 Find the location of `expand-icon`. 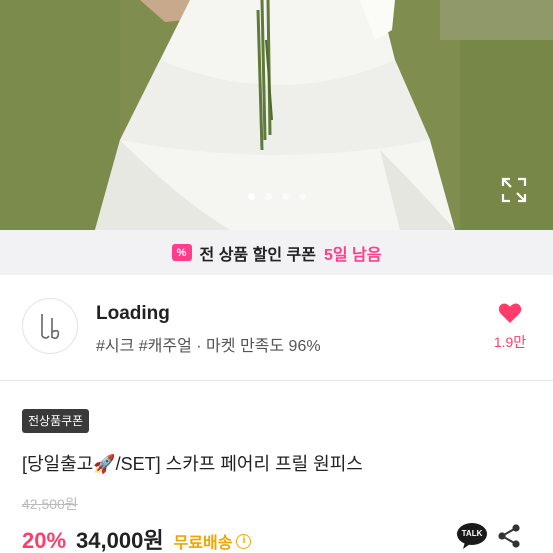

expand-icon is located at coordinates (514, 190).